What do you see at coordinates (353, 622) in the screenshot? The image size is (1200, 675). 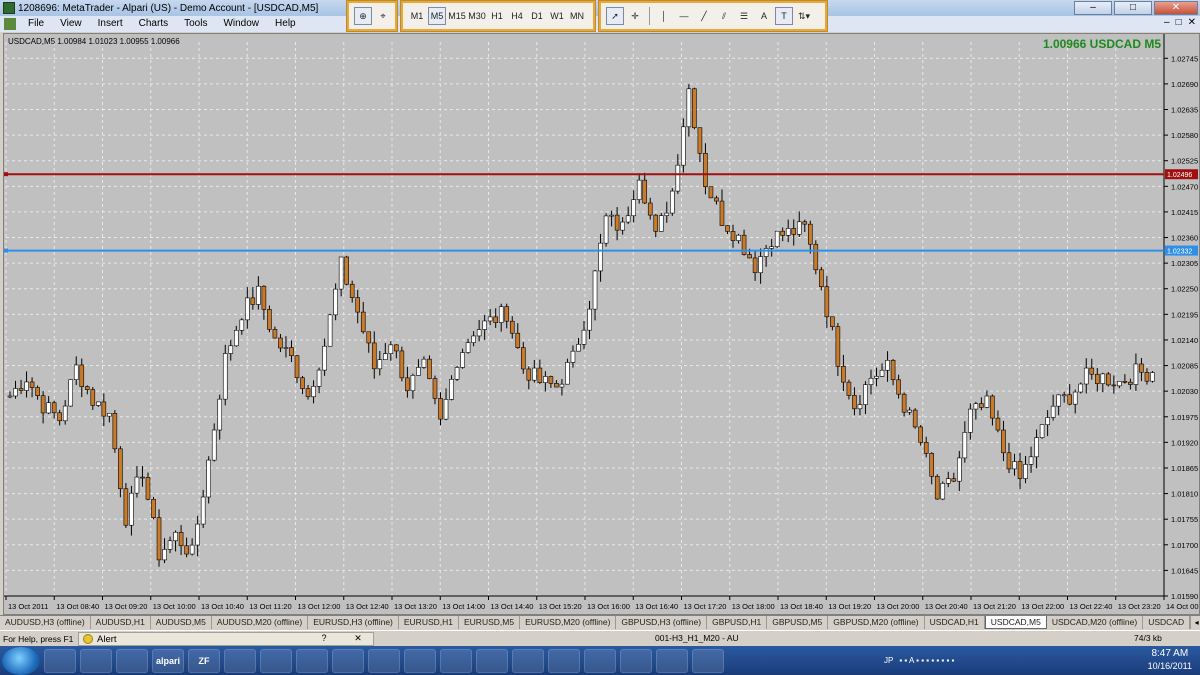 I see `chart-tab: EURUSD,H3 (offline)` at bounding box center [353, 622].